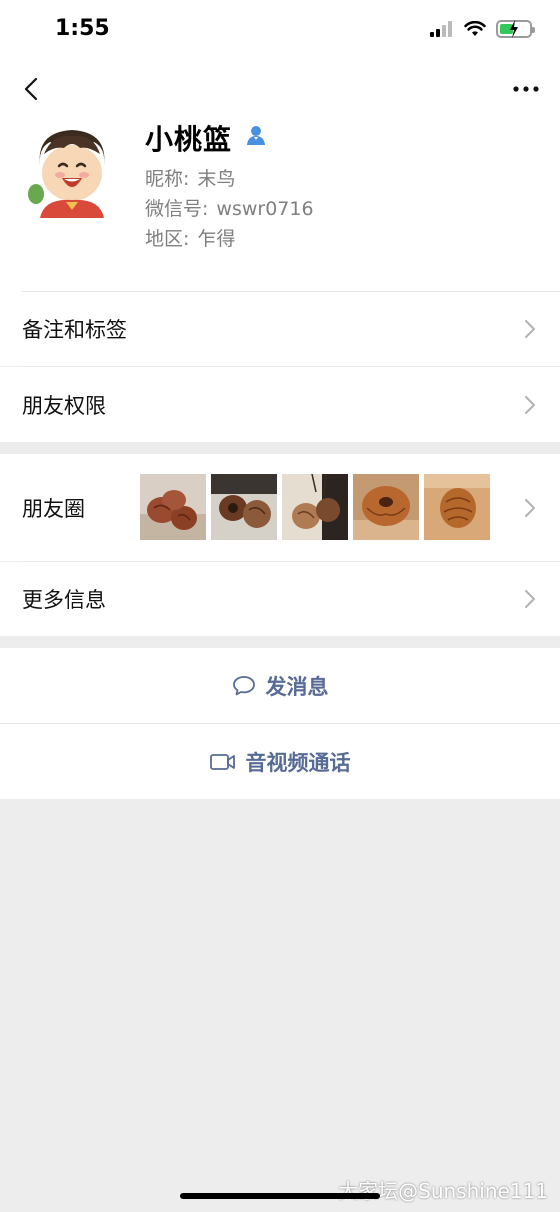 This screenshot has height=1212, width=560. What do you see at coordinates (297, 686) in the screenshot?
I see `send-message-label: 发消息` at bounding box center [297, 686].